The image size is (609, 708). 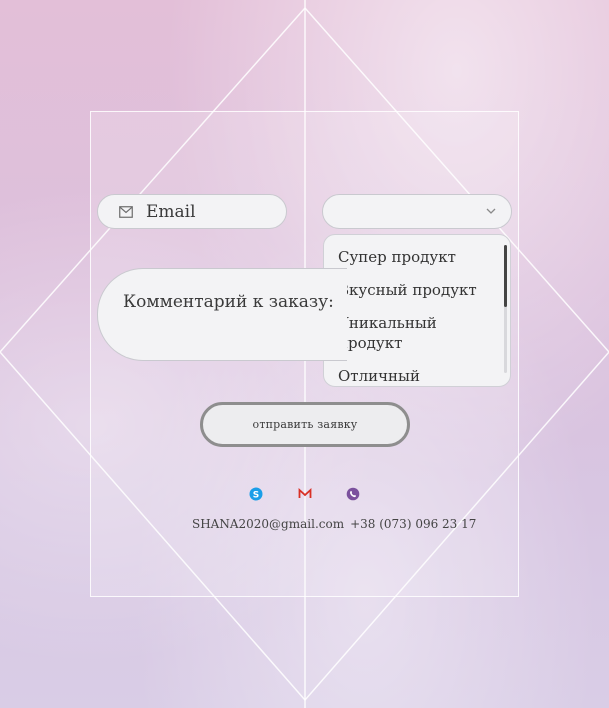 I want to click on comment-field: Комментарий к заказу:, so click(x=222, y=314).